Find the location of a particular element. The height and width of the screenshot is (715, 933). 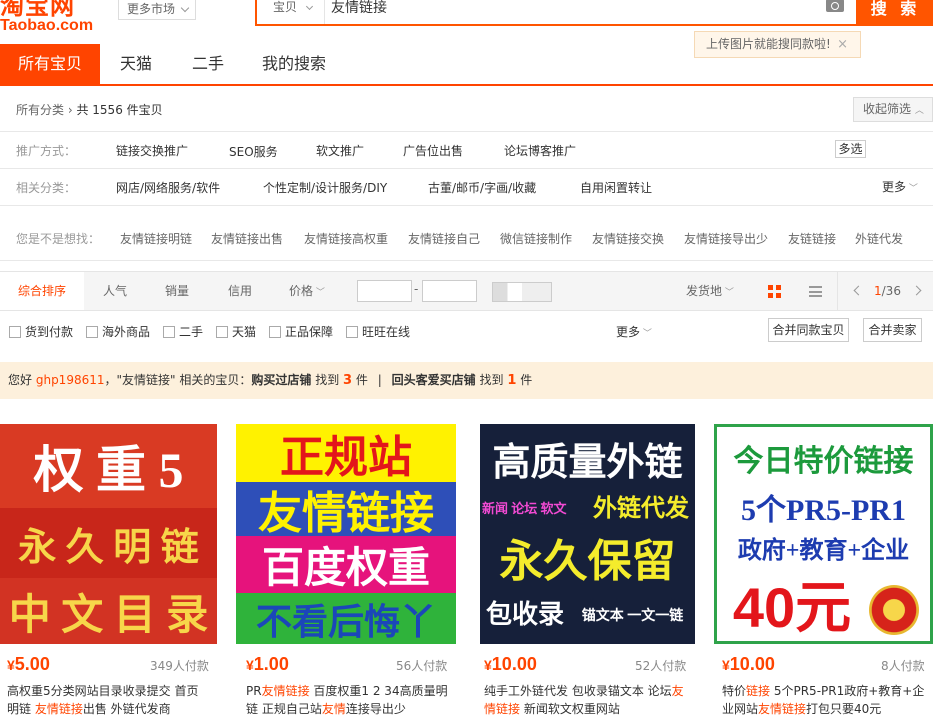

price-slider-icon is located at coordinates (522, 292).